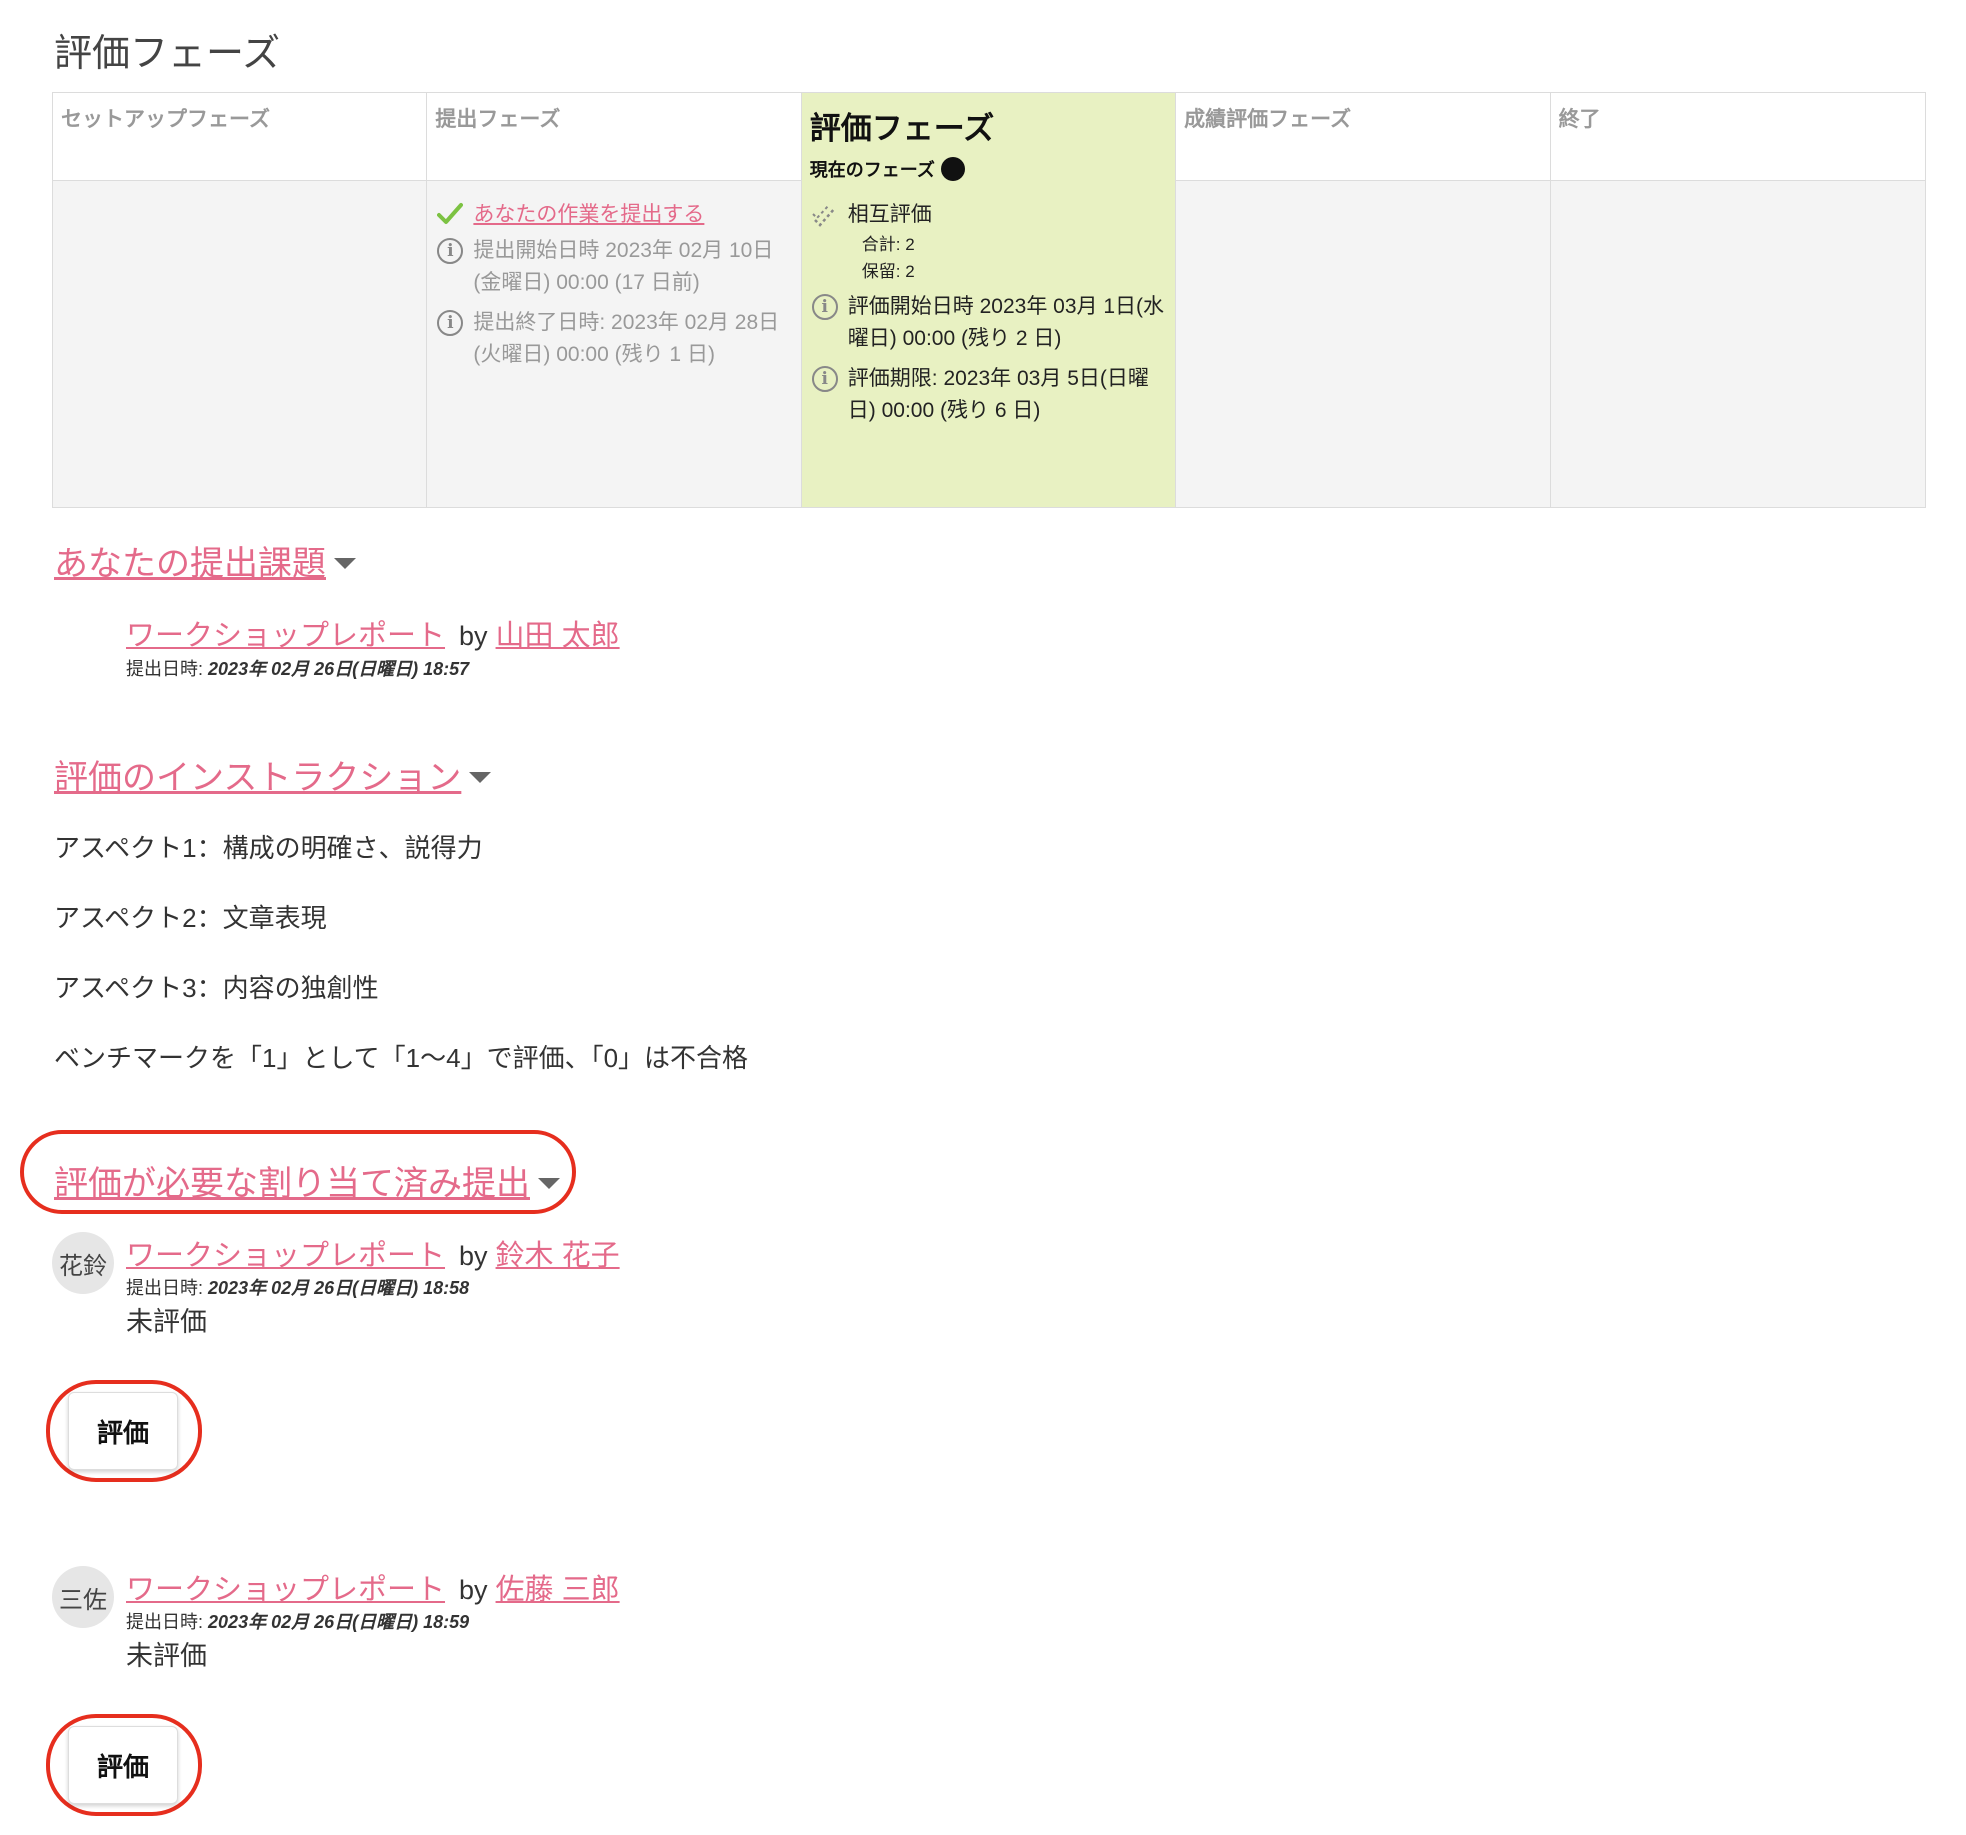 The width and height of the screenshot is (1966, 1835). What do you see at coordinates (167, 54) in the screenshot?
I see `page-title: 評価フェーズ` at bounding box center [167, 54].